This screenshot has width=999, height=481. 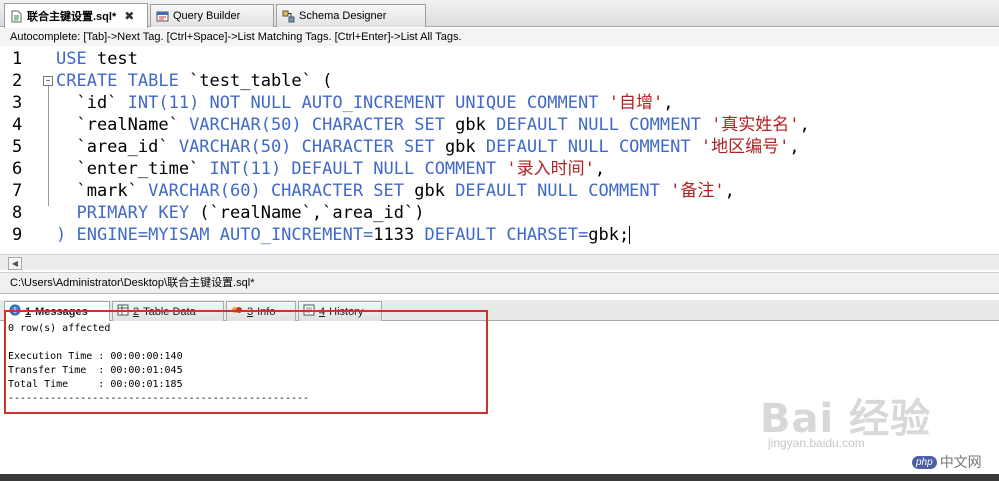 What do you see at coordinates (48, 146) in the screenshot?
I see `fold-guide` at bounding box center [48, 146].